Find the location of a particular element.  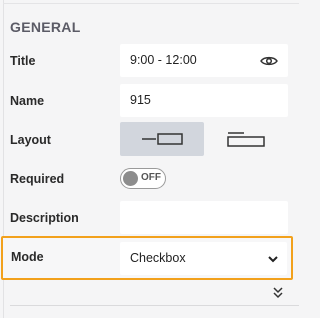

layout-stacked-icon is located at coordinates (246, 139).